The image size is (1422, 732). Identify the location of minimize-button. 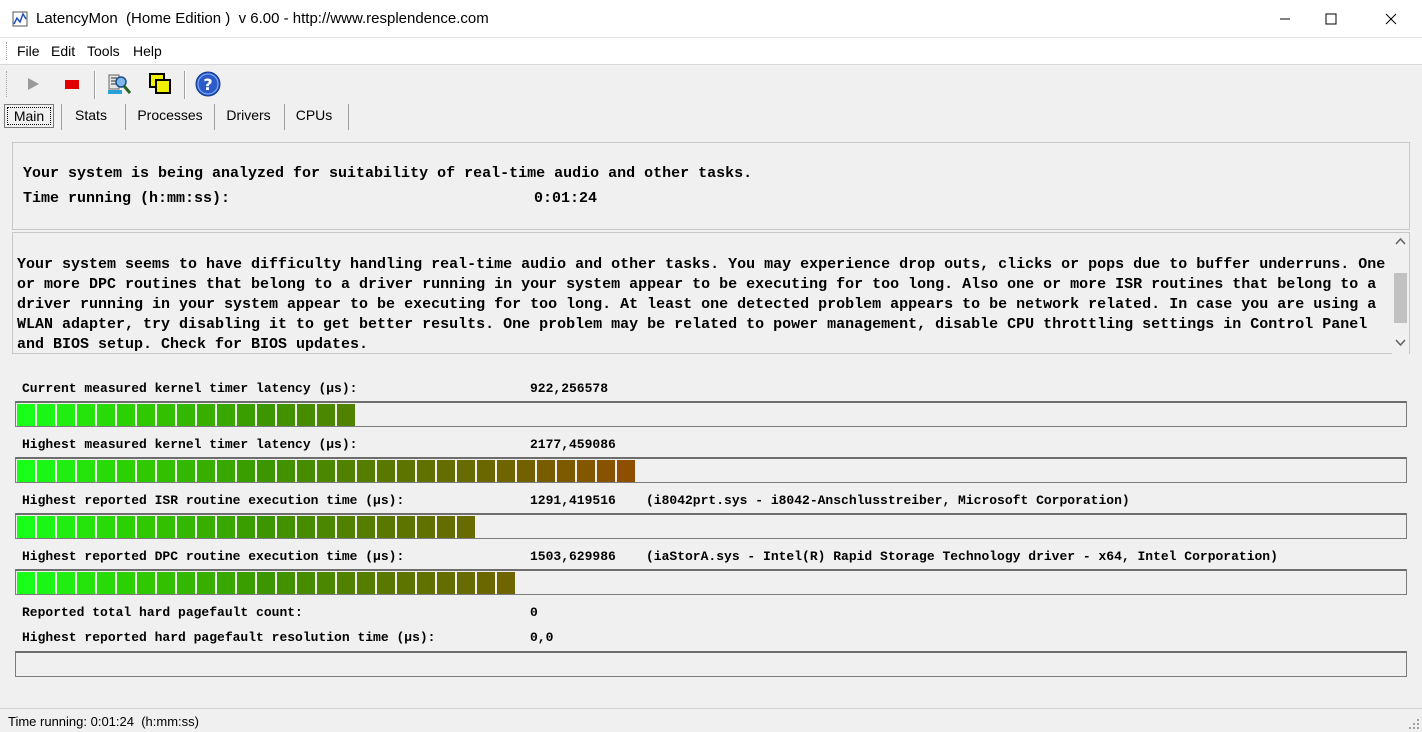
(1285, 19).